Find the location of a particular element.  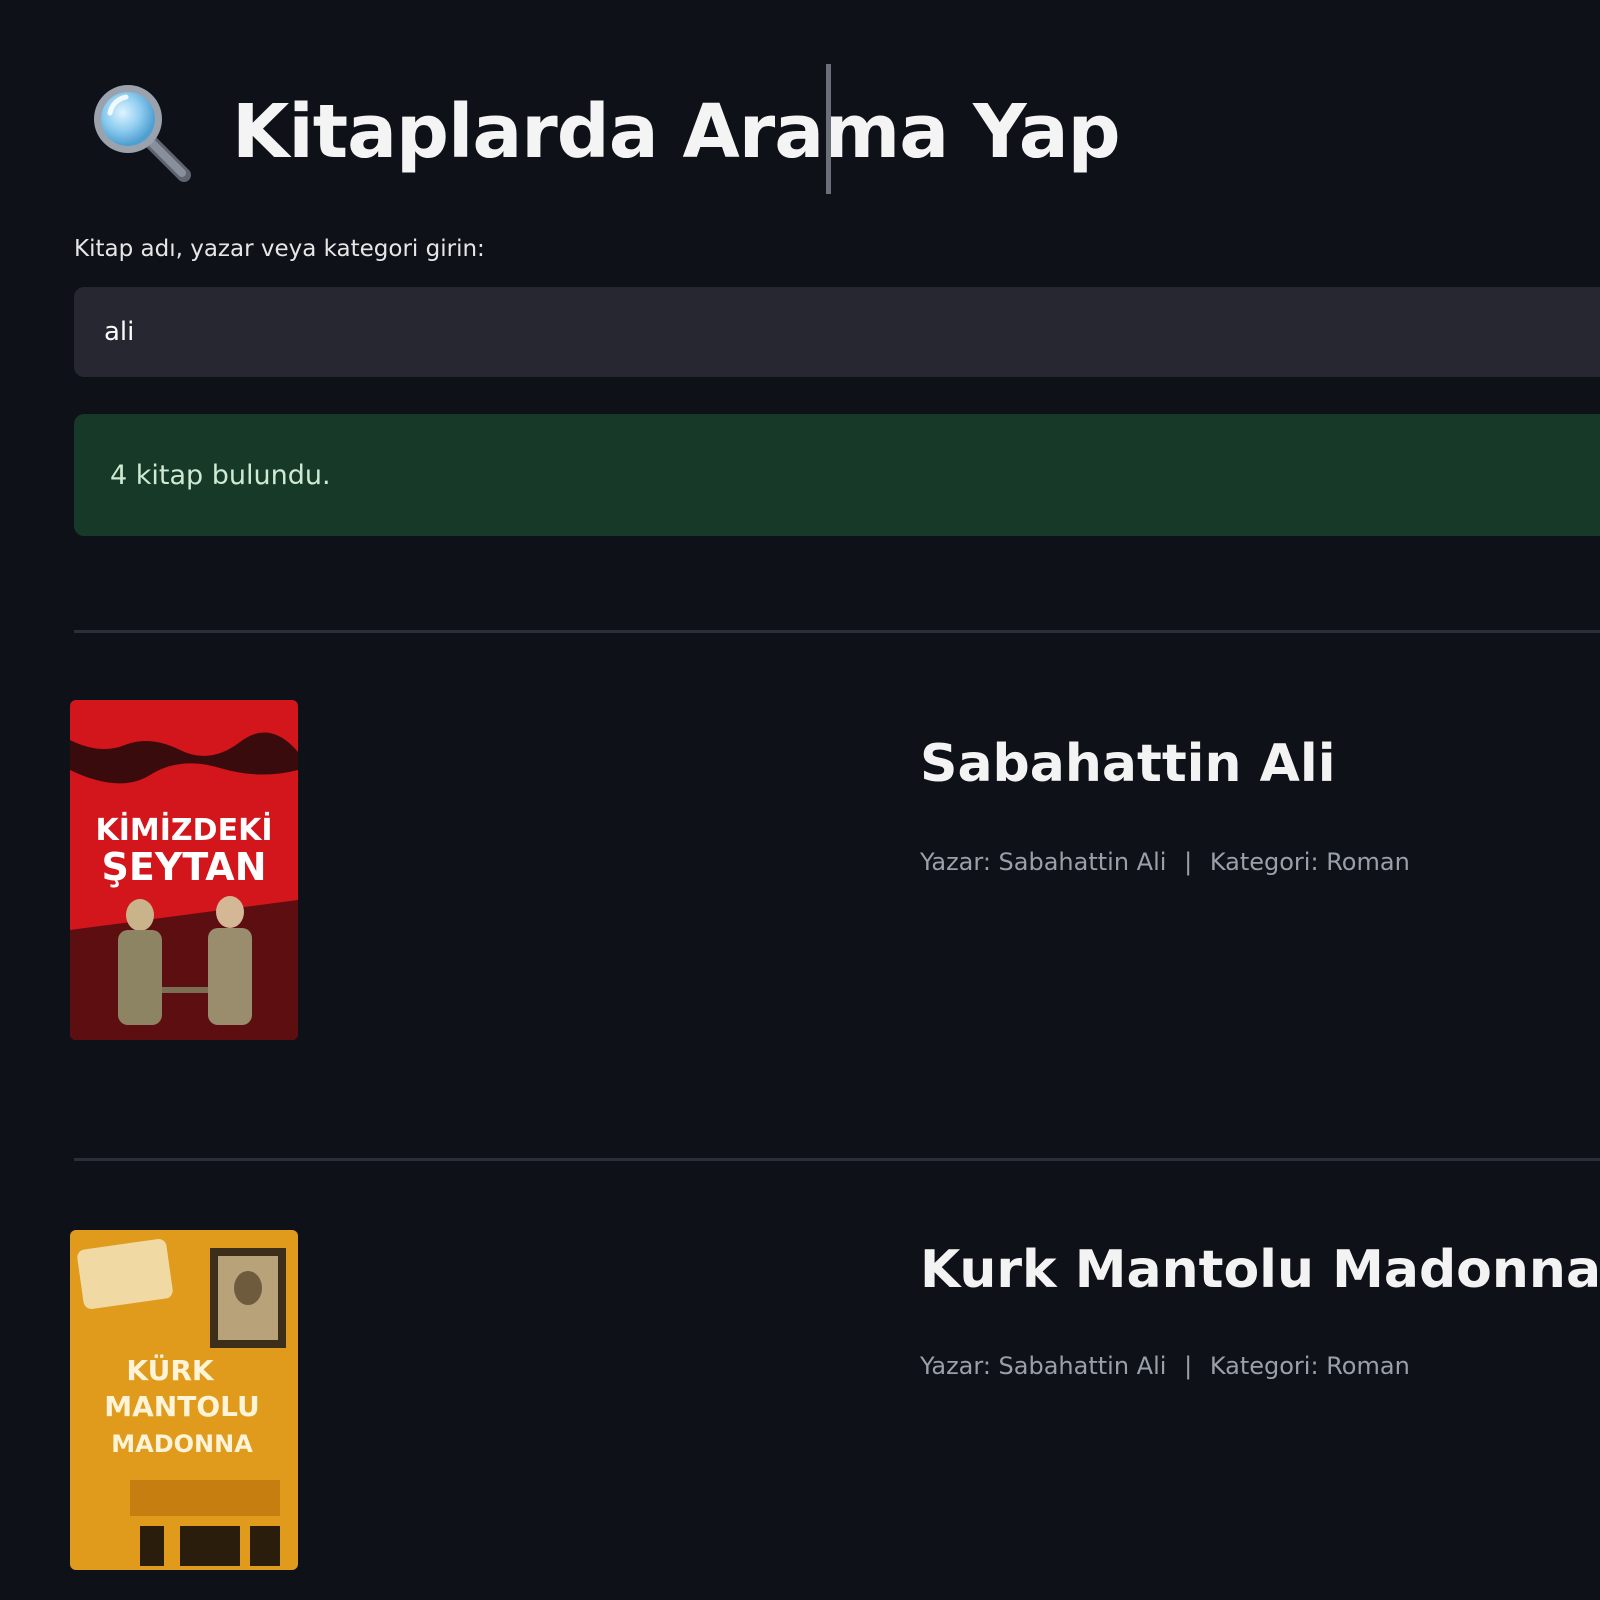

search-input is located at coordinates (837, 332).